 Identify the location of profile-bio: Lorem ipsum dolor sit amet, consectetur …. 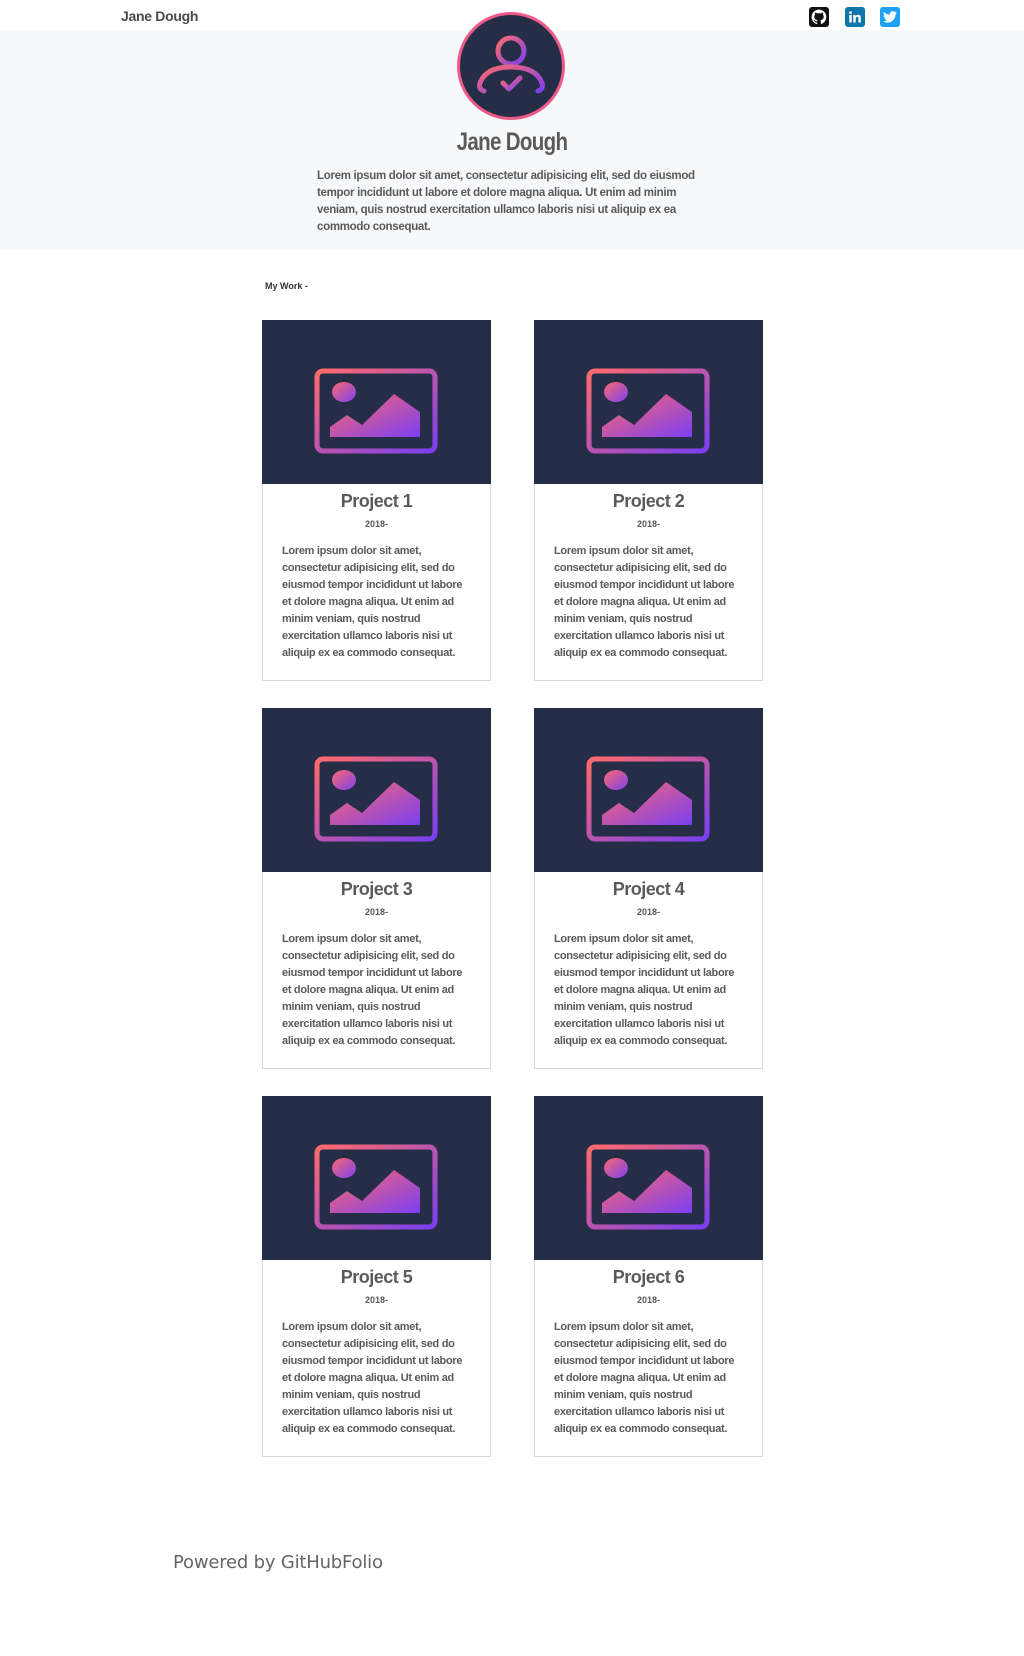
(506, 201).